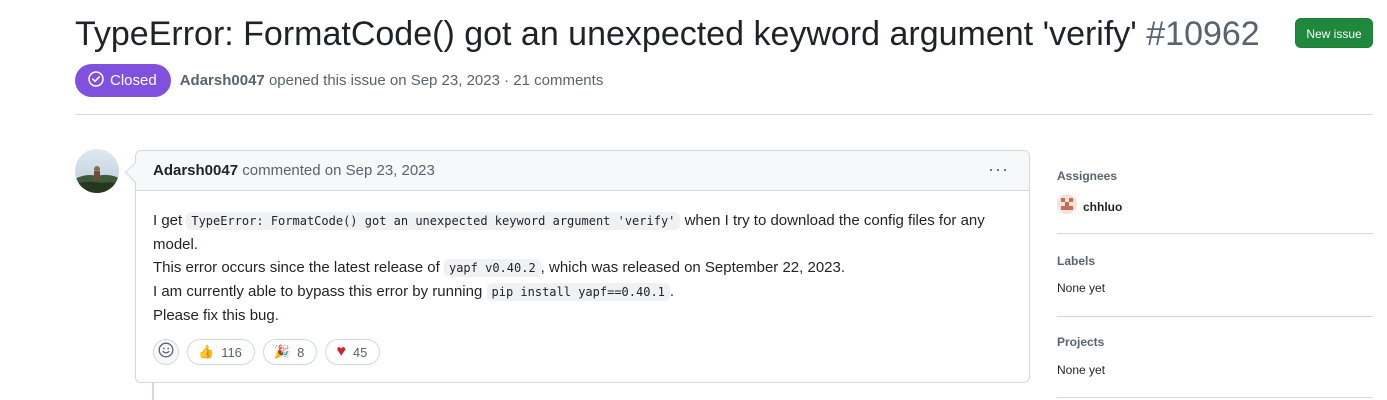 This screenshot has height=400, width=1387. I want to click on inline-code: pip install yapf==0.40.1, so click(578, 292).